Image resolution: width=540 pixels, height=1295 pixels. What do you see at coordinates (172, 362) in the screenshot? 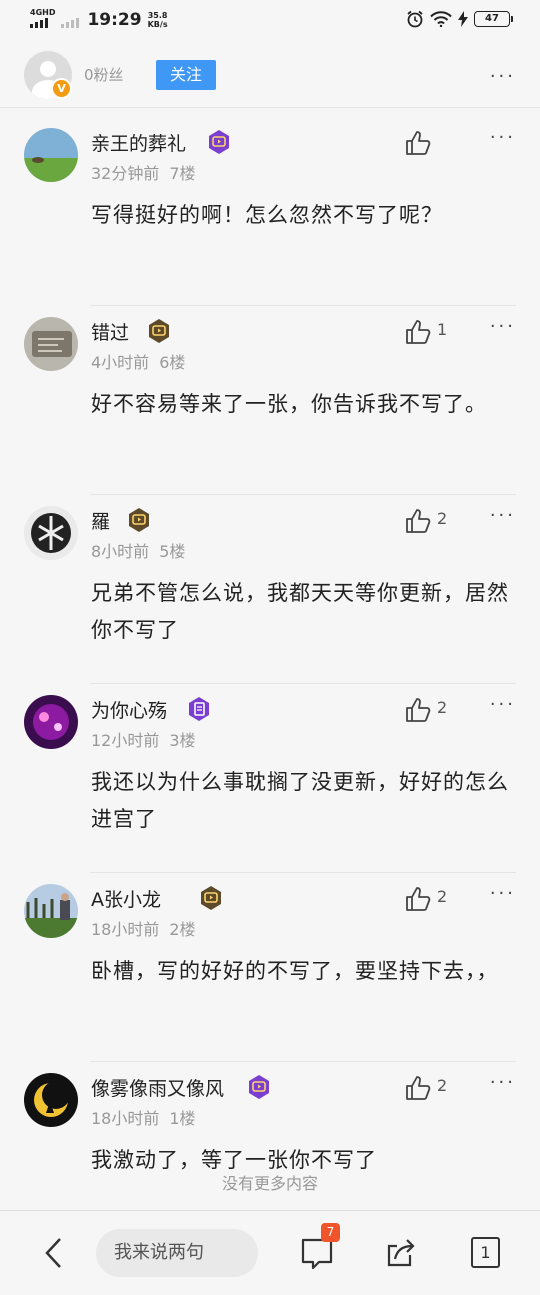
I see `comment-floor: 6楼` at bounding box center [172, 362].